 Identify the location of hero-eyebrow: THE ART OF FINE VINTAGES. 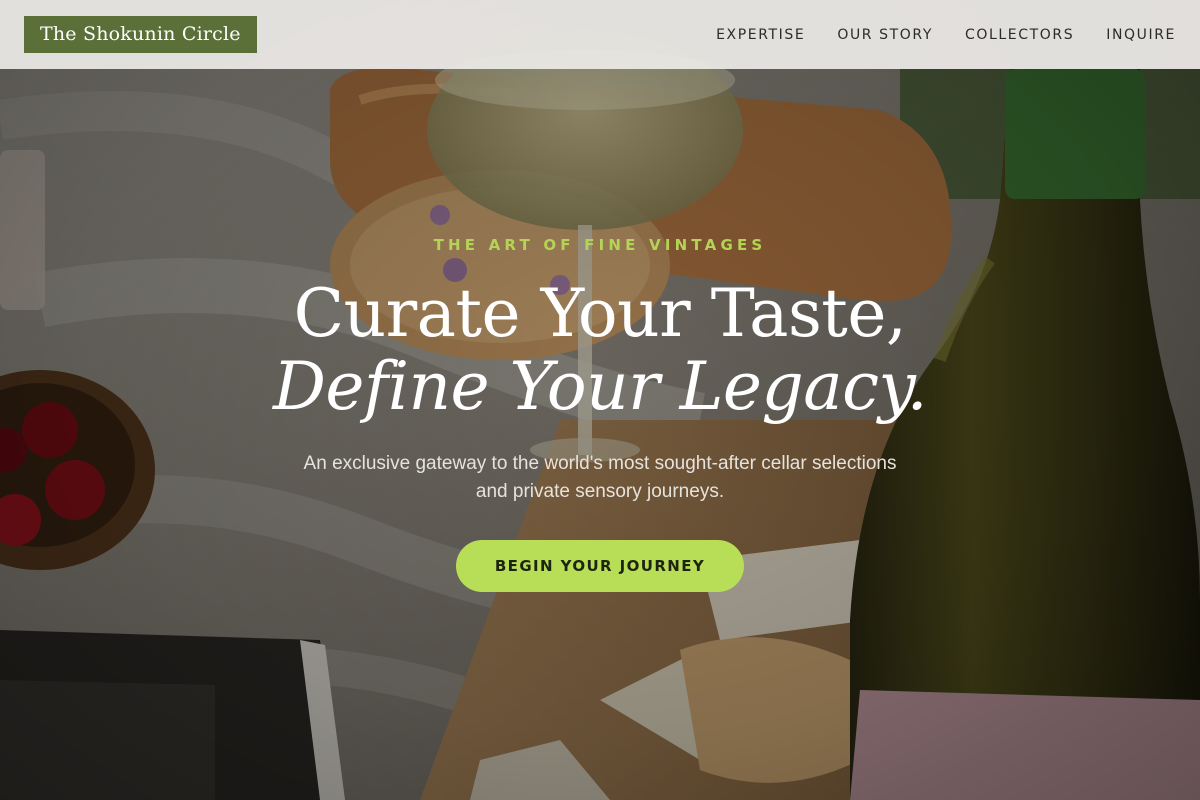
(600, 245).